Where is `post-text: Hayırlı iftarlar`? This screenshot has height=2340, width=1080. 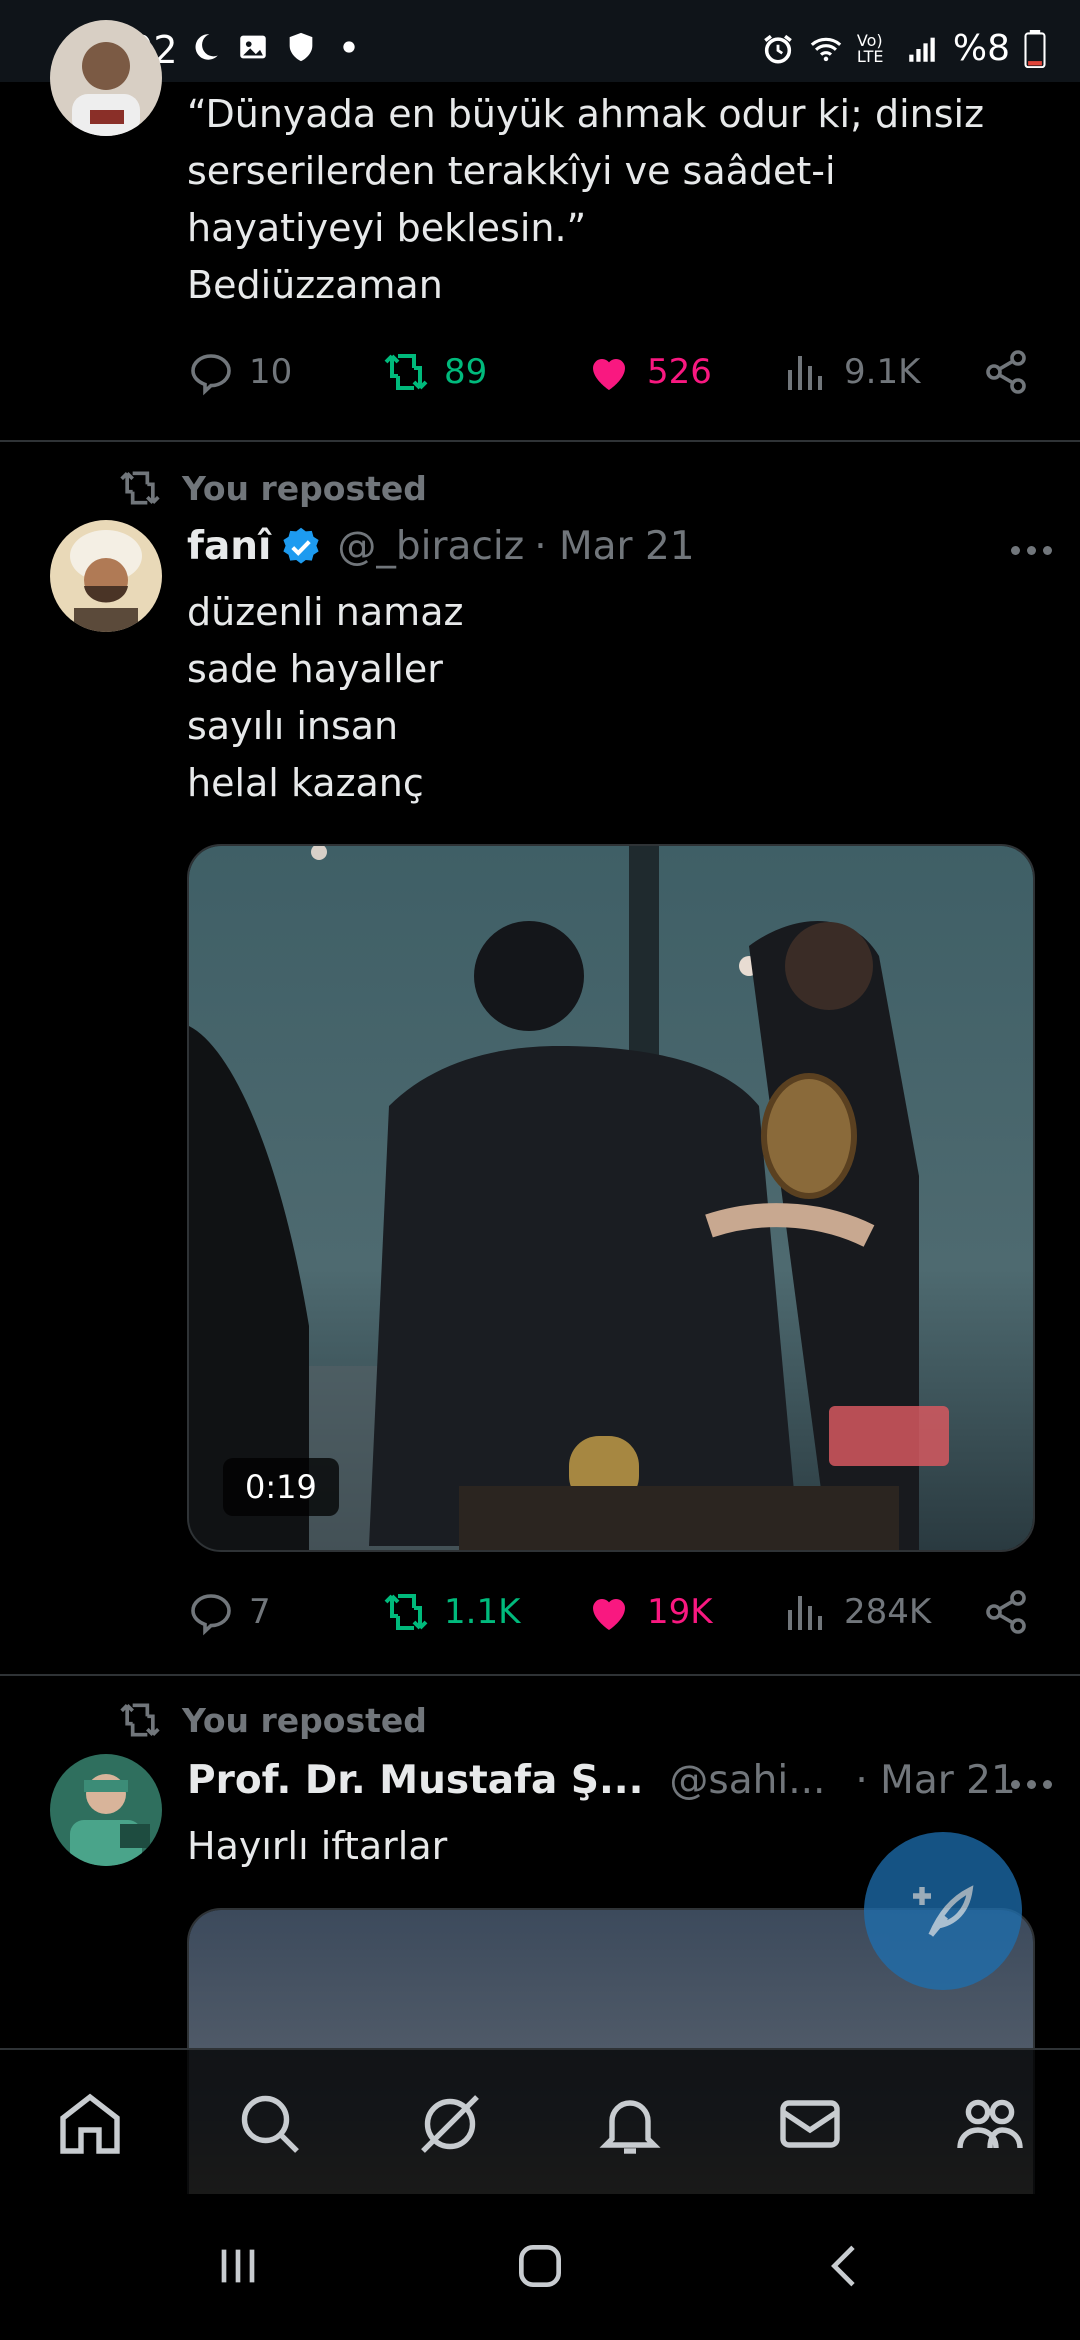
post-text: Hayırlı iftarlar is located at coordinates (317, 1846).